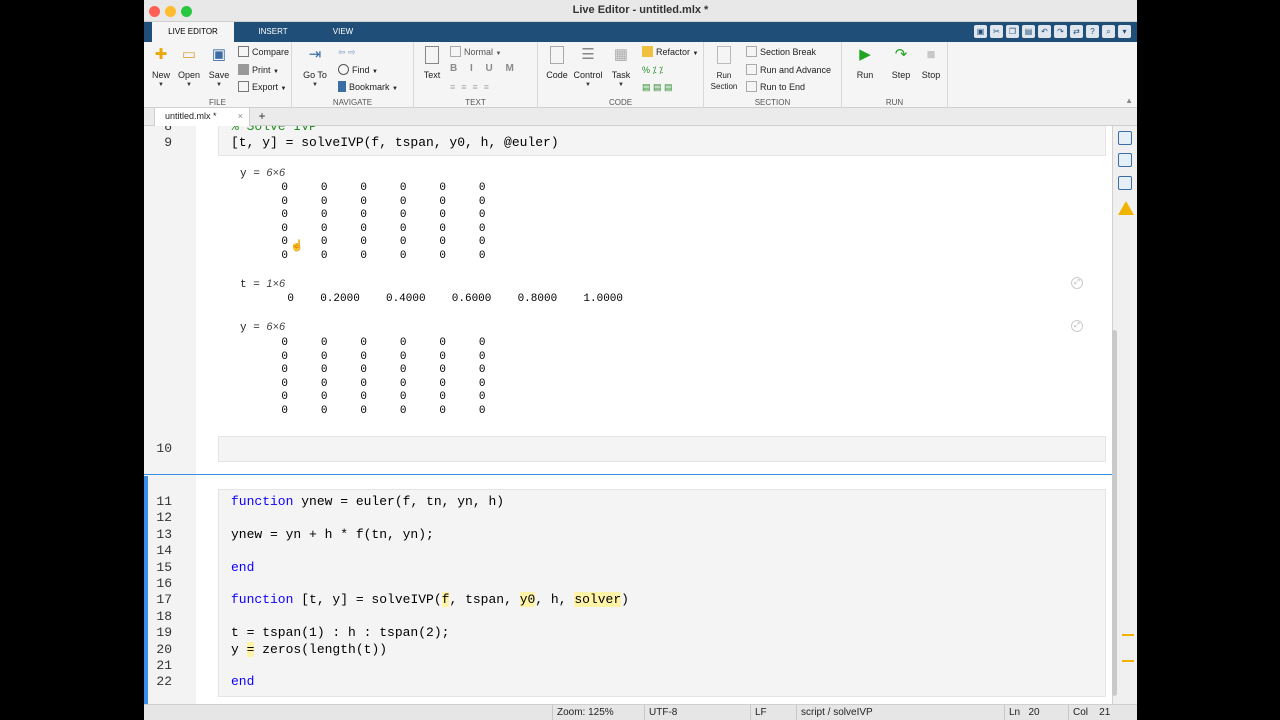  I want to click on code-line: t = tspan(1) : h : tspan(2);, so click(340, 632).